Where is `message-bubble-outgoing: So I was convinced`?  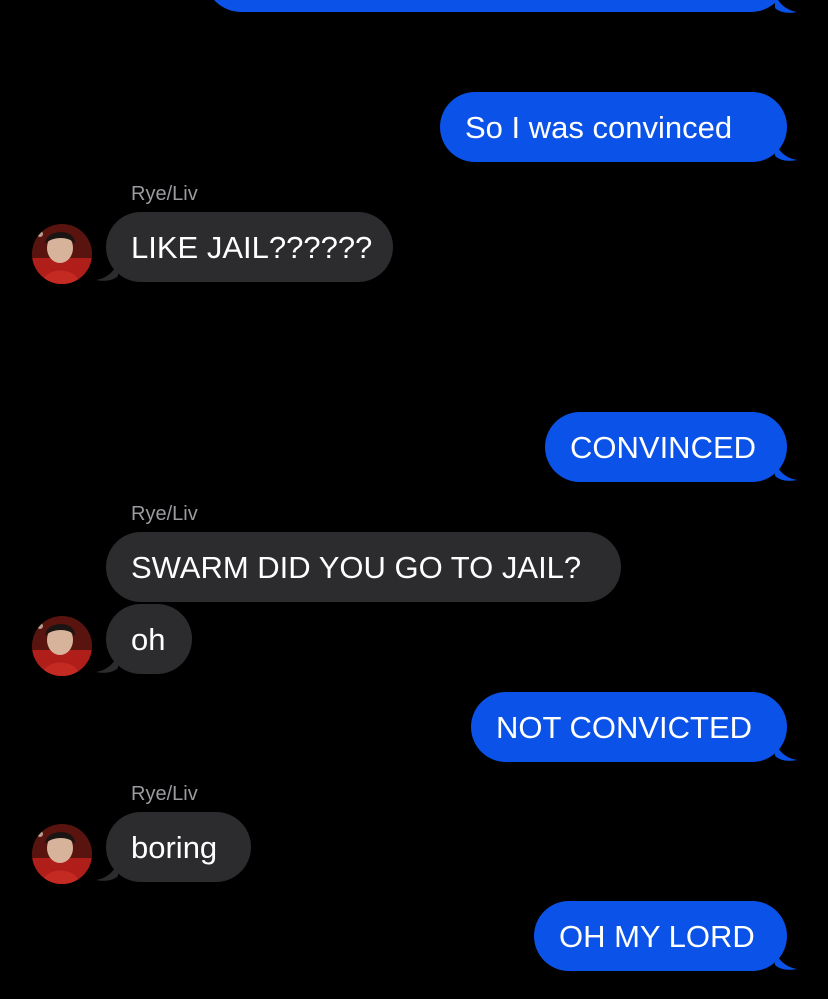 message-bubble-outgoing: So I was convinced is located at coordinates (613, 127).